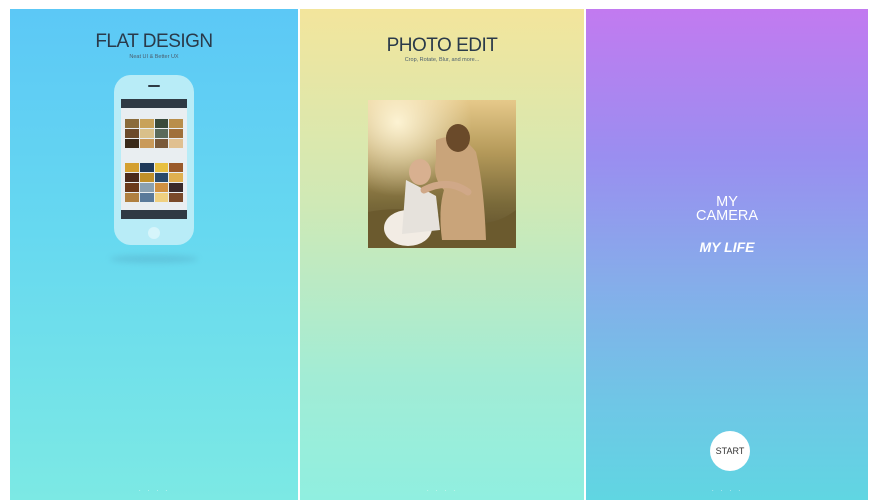 This screenshot has width=870, height=500. I want to click on flat-design-title: FLAT DESIGN, so click(154, 41).